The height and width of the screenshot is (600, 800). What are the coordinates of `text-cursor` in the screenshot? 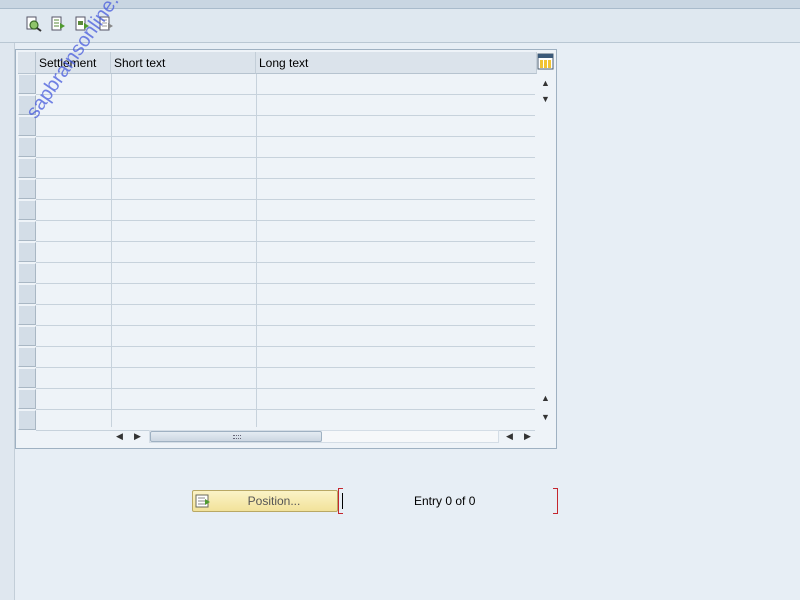 It's located at (342, 501).